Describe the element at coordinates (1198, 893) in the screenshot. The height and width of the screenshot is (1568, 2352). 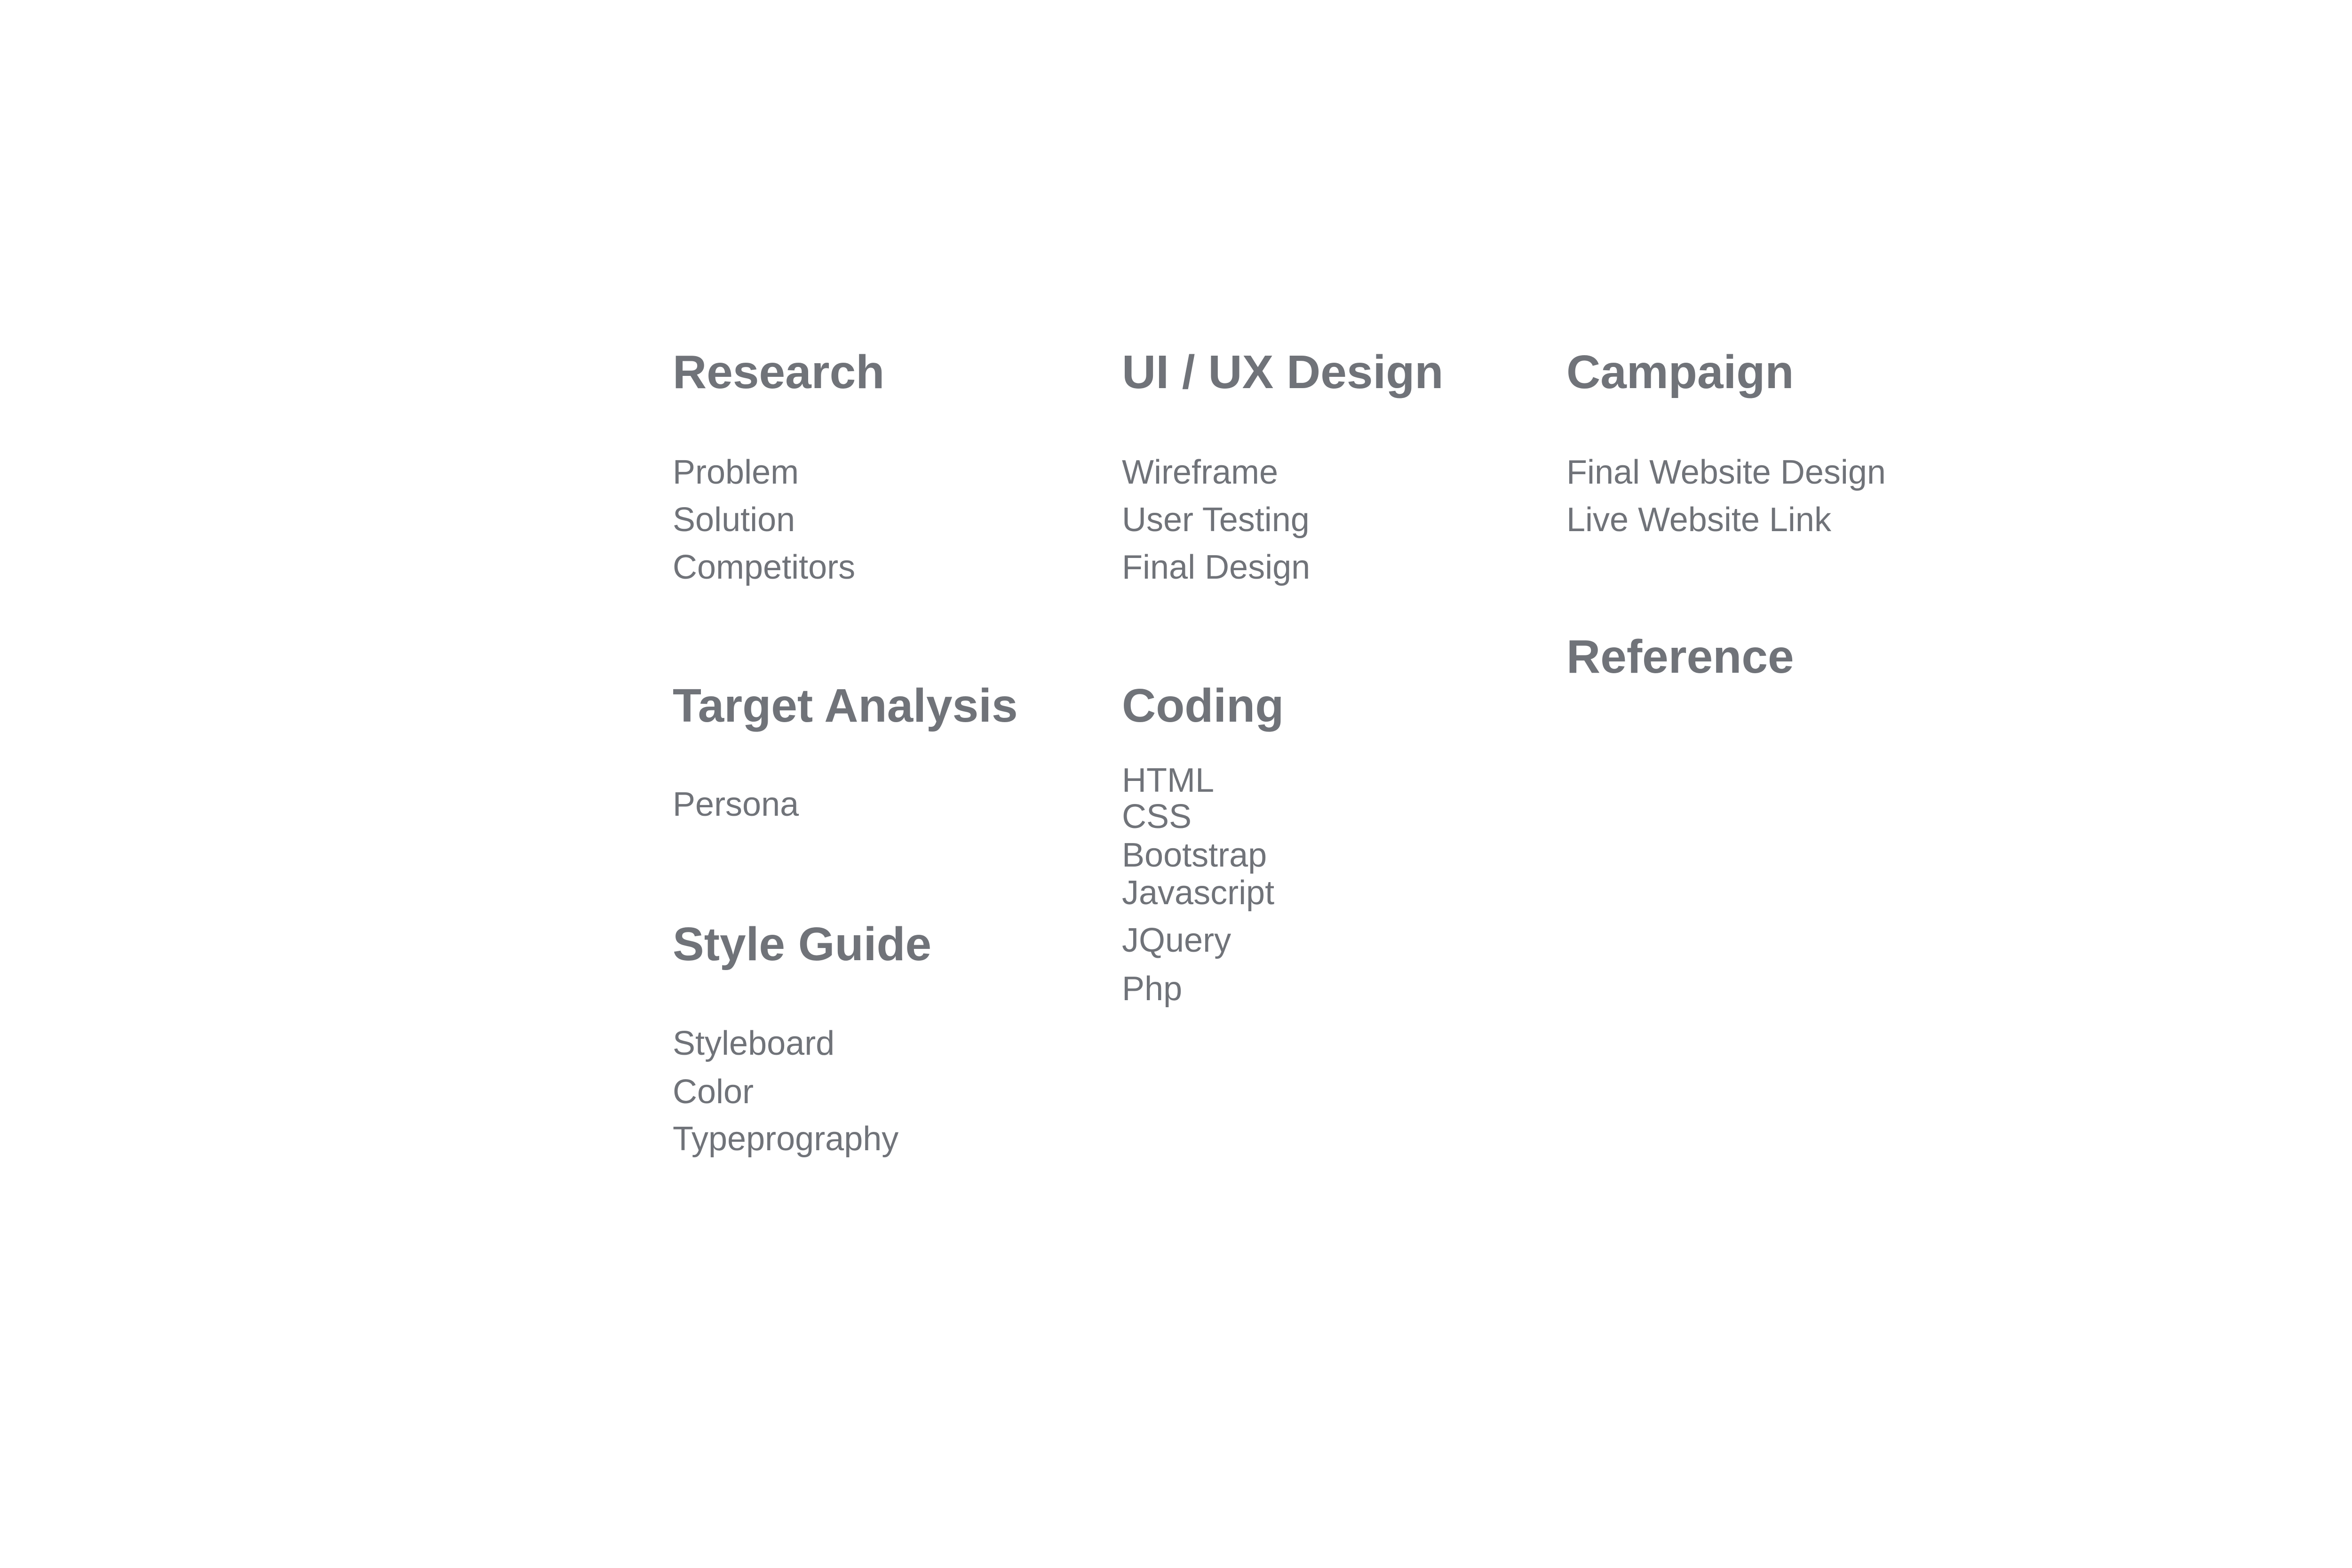
I see `link-javascript: Javascript` at that location.